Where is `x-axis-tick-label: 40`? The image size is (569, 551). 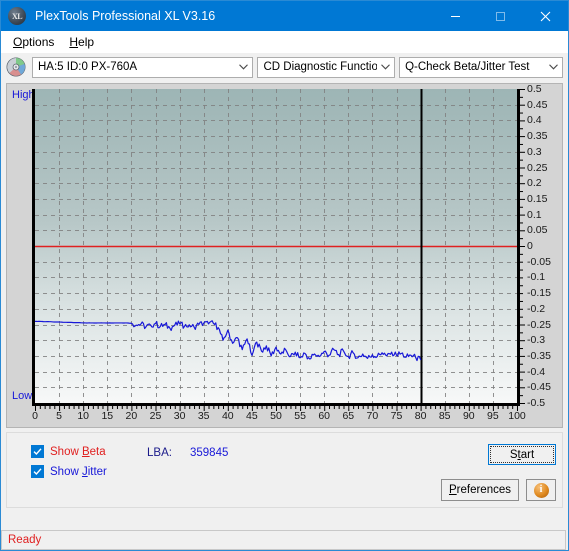
x-axis-tick-label: 40 is located at coordinates (227, 416).